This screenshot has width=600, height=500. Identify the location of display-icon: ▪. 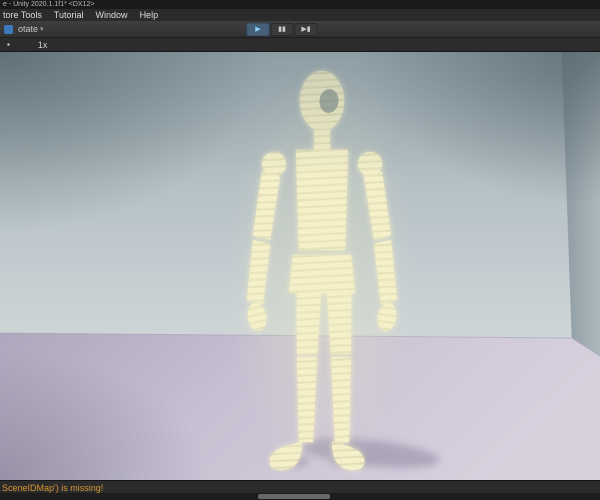
(8, 44).